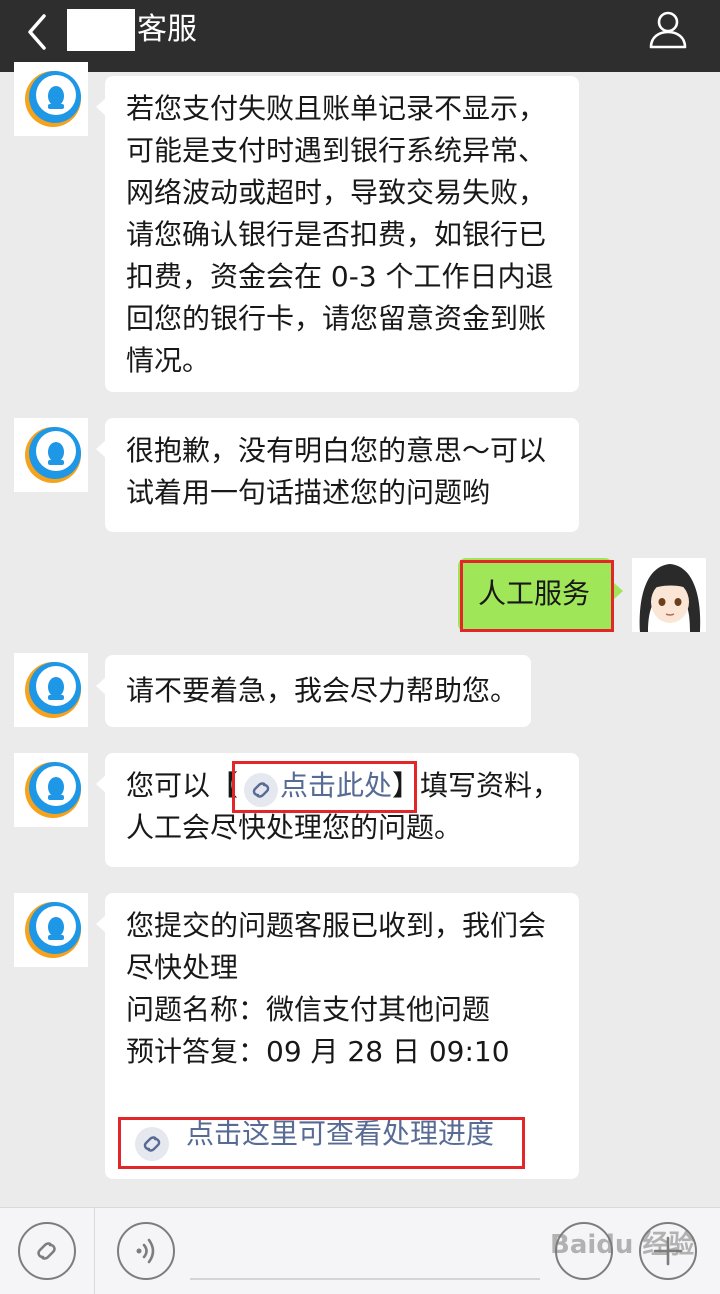 This screenshot has width=720, height=1294. What do you see at coordinates (294, 827) in the screenshot?
I see `message-line: 人工会尽快处理您的问题。` at bounding box center [294, 827].